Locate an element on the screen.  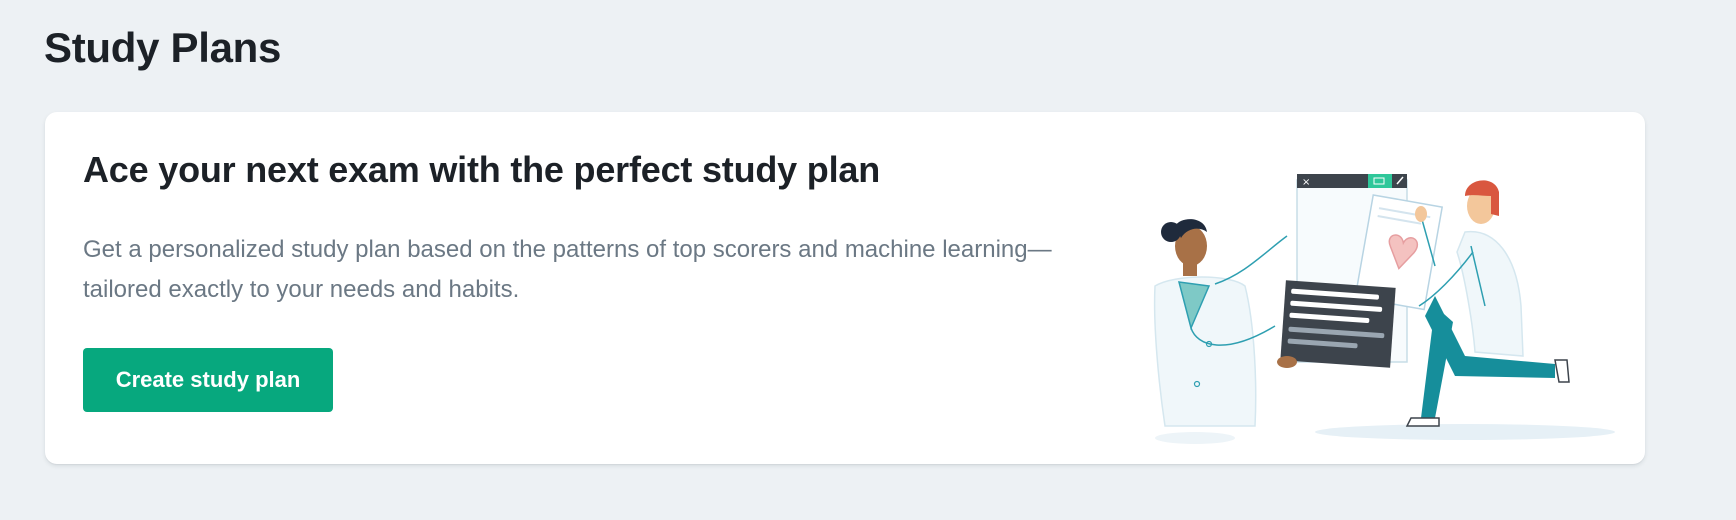
doctors-illustration-icon: × is located at coordinates (1384, 309).